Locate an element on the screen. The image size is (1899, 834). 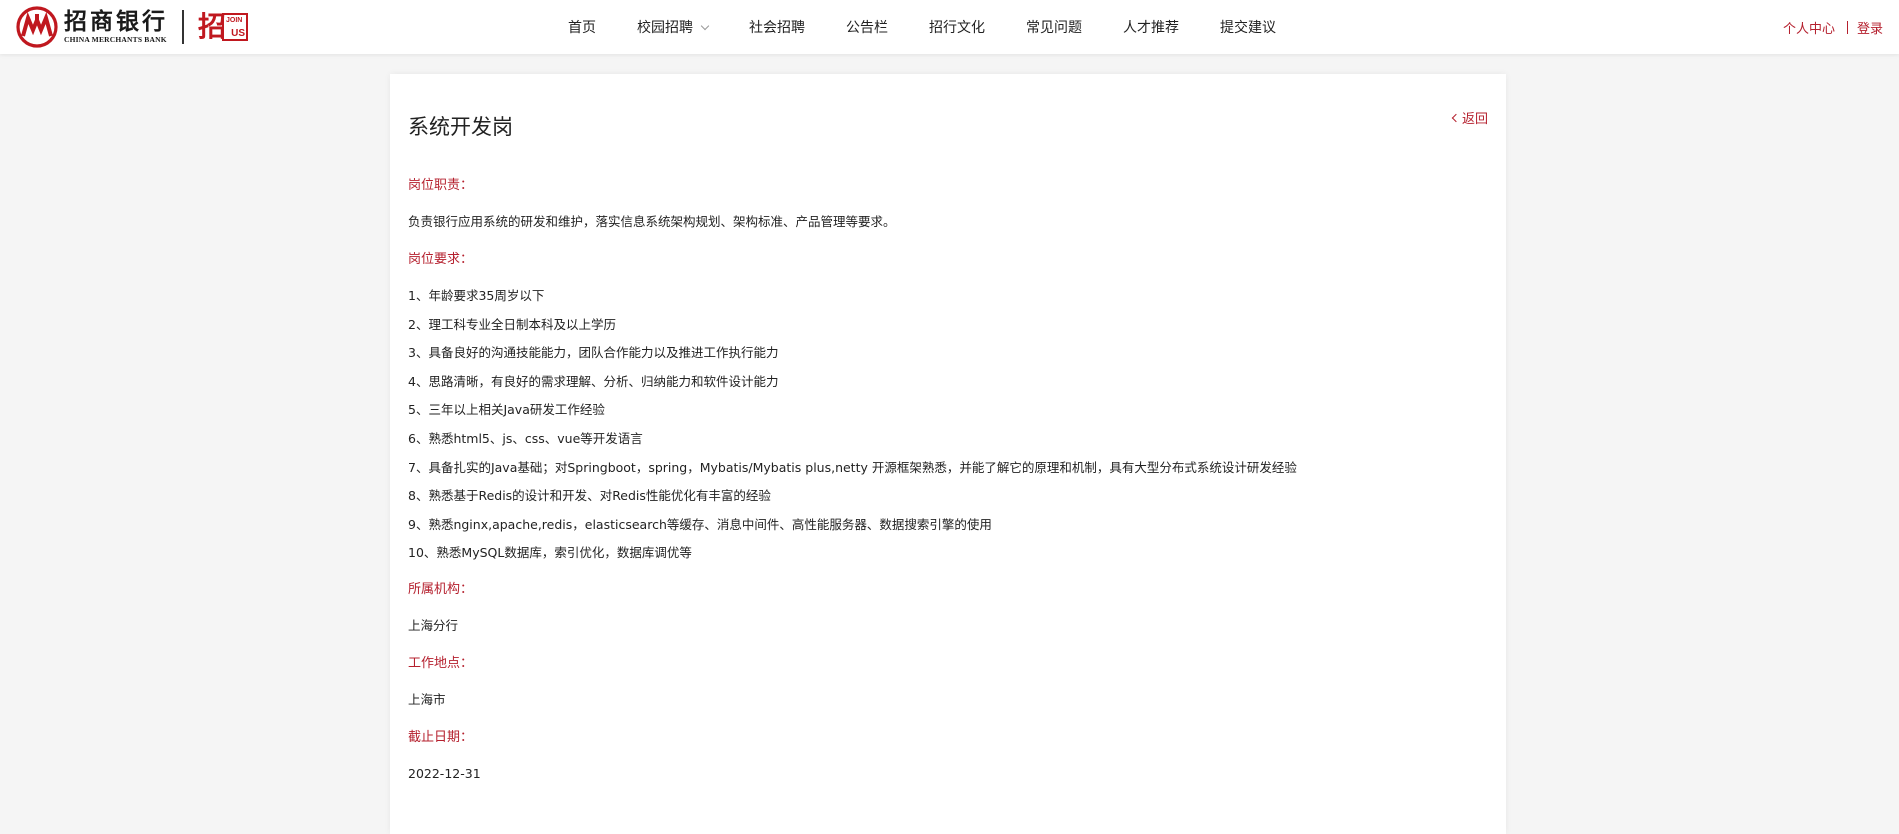
nav-item-faq: 常见问题 is located at coordinates (1054, 27).